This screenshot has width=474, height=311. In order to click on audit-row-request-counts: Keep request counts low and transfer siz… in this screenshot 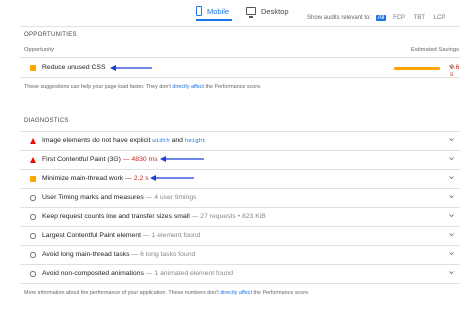, I will do `click(240, 217)`.